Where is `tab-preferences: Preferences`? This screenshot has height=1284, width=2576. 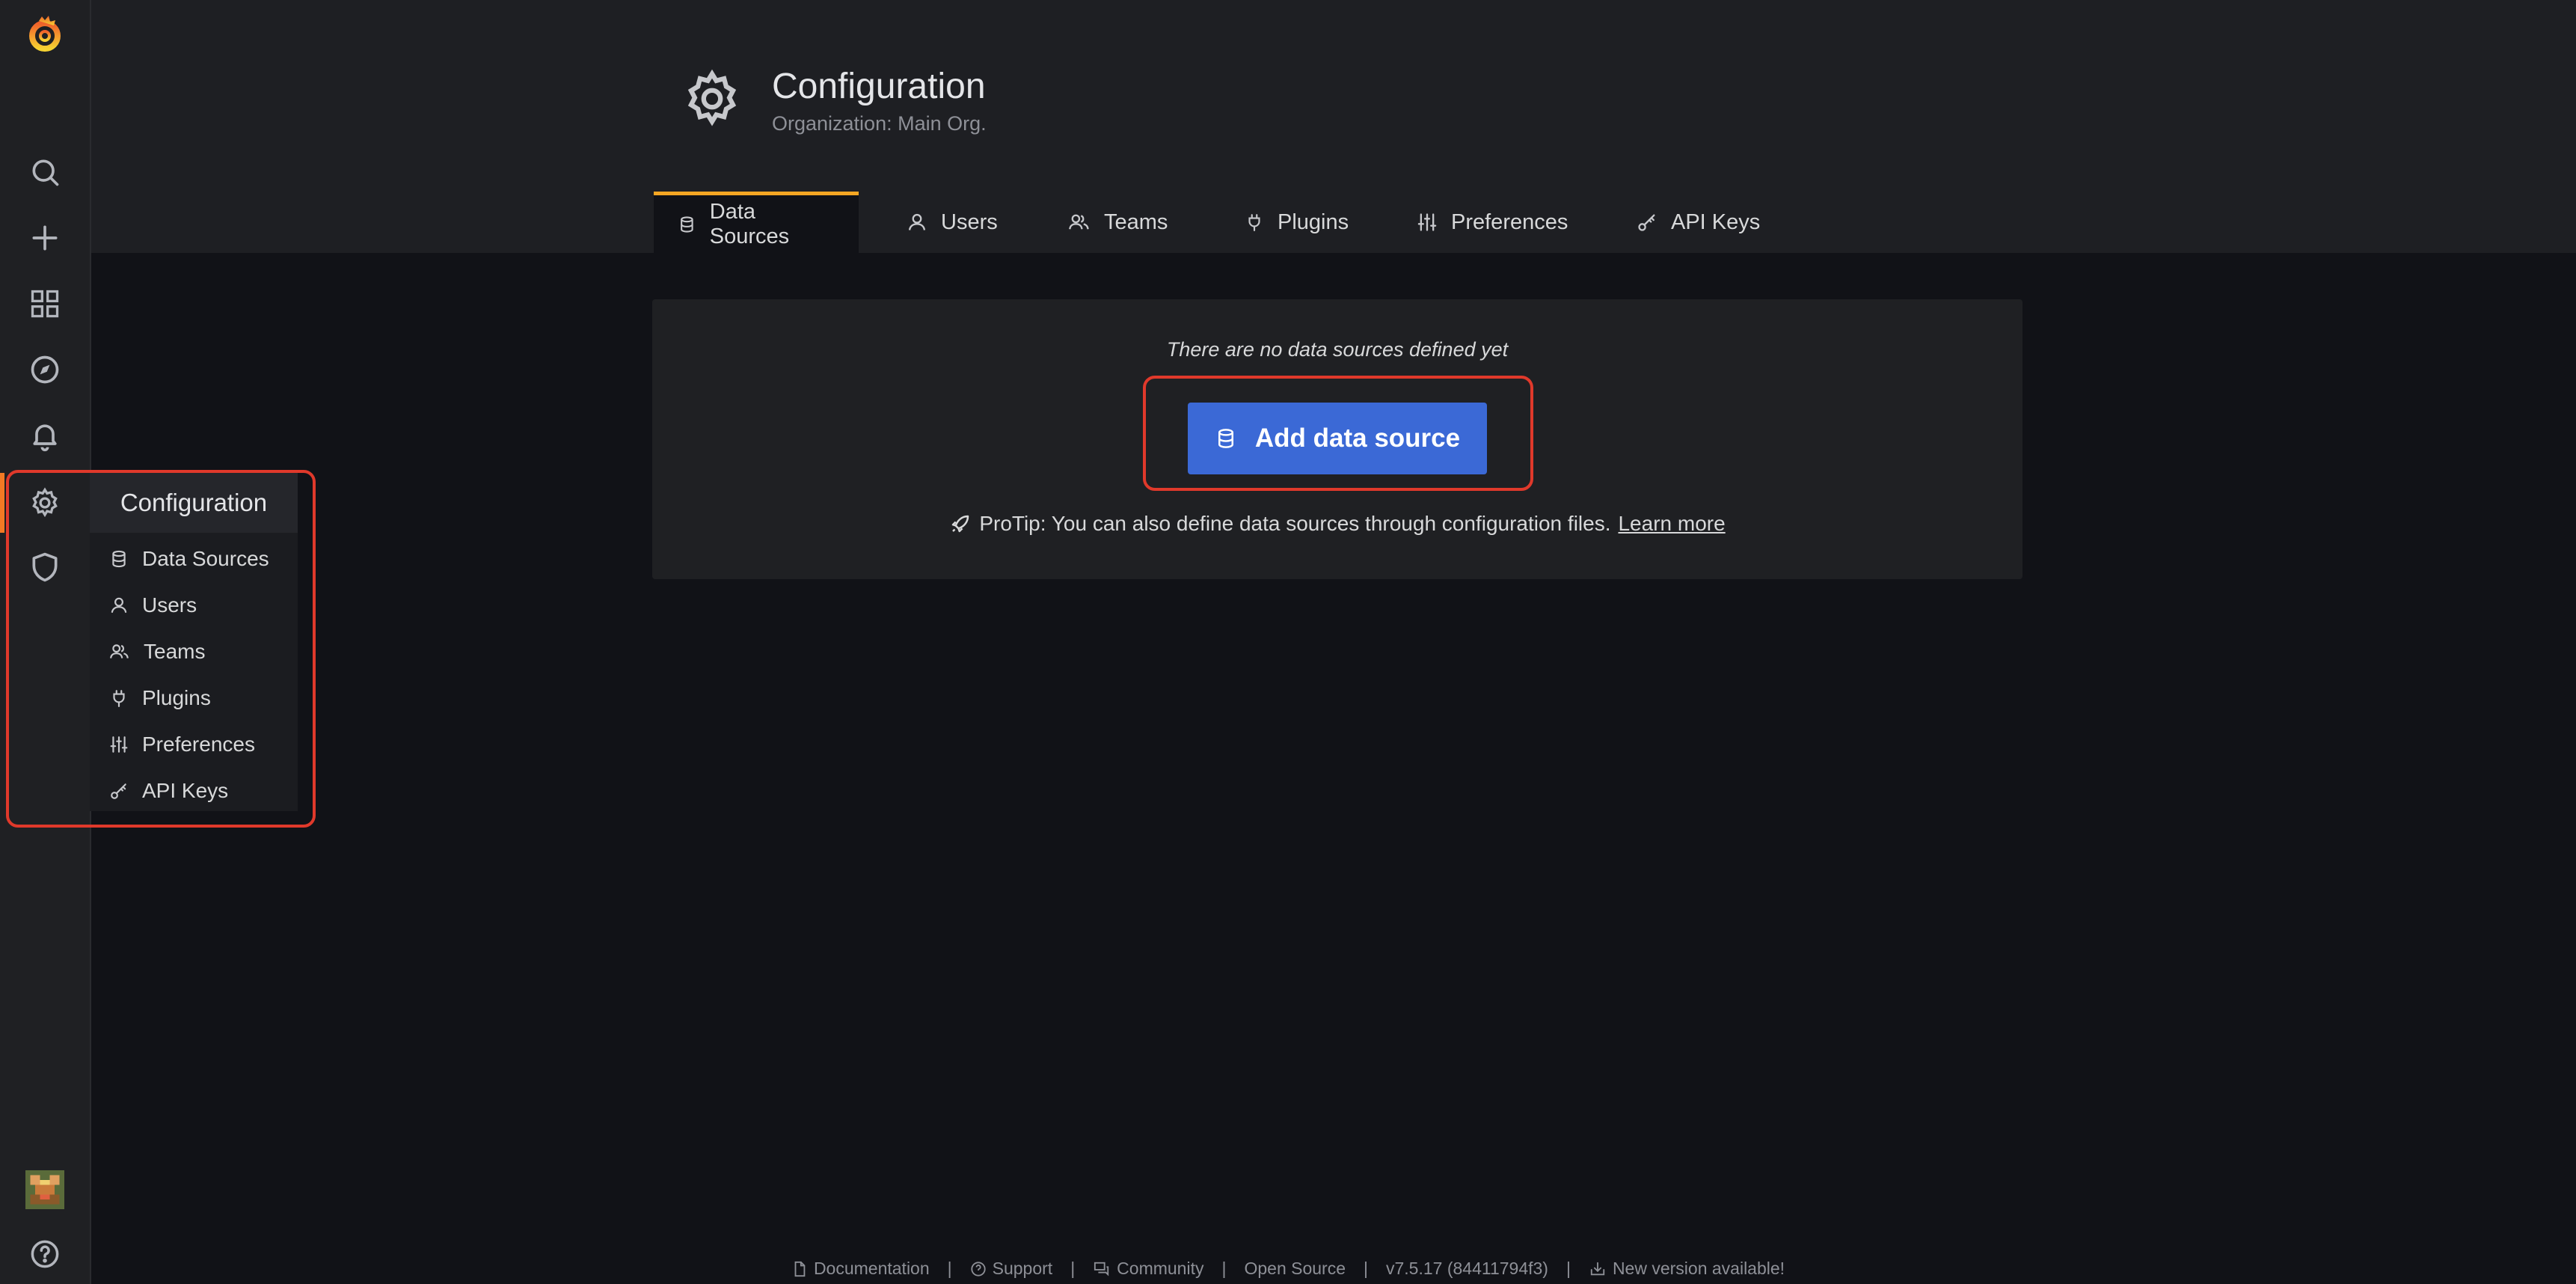
tab-preferences: Preferences is located at coordinates (1492, 222).